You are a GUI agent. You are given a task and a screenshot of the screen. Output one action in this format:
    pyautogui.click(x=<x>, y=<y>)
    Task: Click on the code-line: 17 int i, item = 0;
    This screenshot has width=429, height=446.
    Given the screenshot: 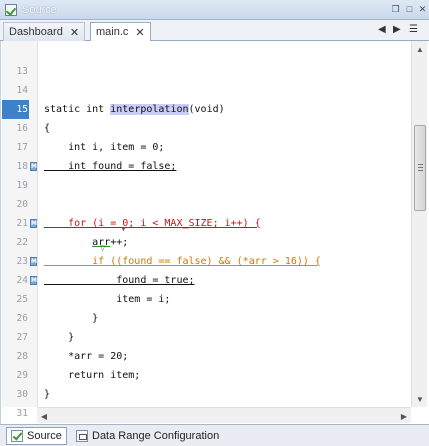 What is the action you would take?
    pyautogui.click(x=206, y=147)
    